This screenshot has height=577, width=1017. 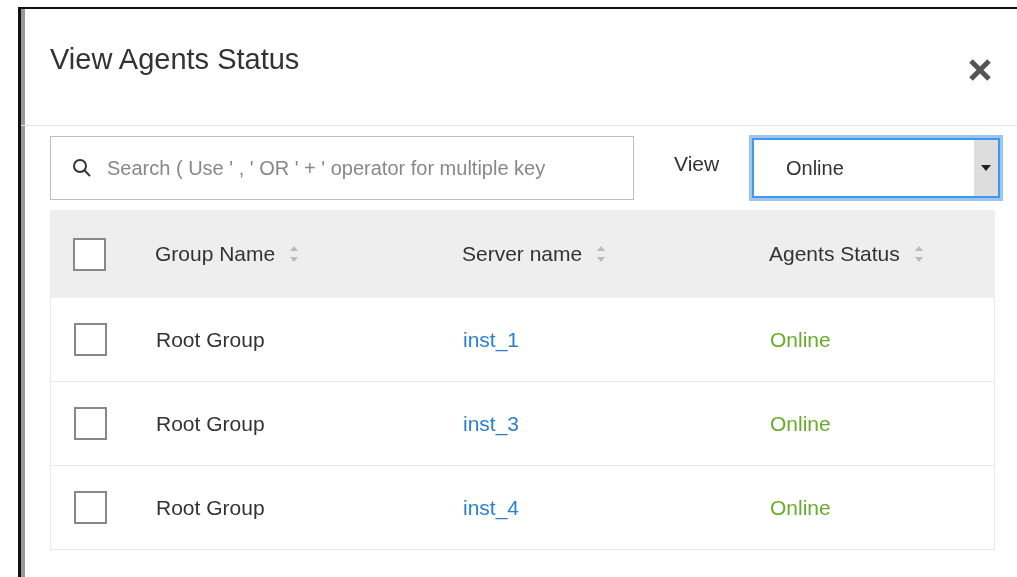 What do you see at coordinates (522, 254) in the screenshot?
I see `column-header: Server name` at bounding box center [522, 254].